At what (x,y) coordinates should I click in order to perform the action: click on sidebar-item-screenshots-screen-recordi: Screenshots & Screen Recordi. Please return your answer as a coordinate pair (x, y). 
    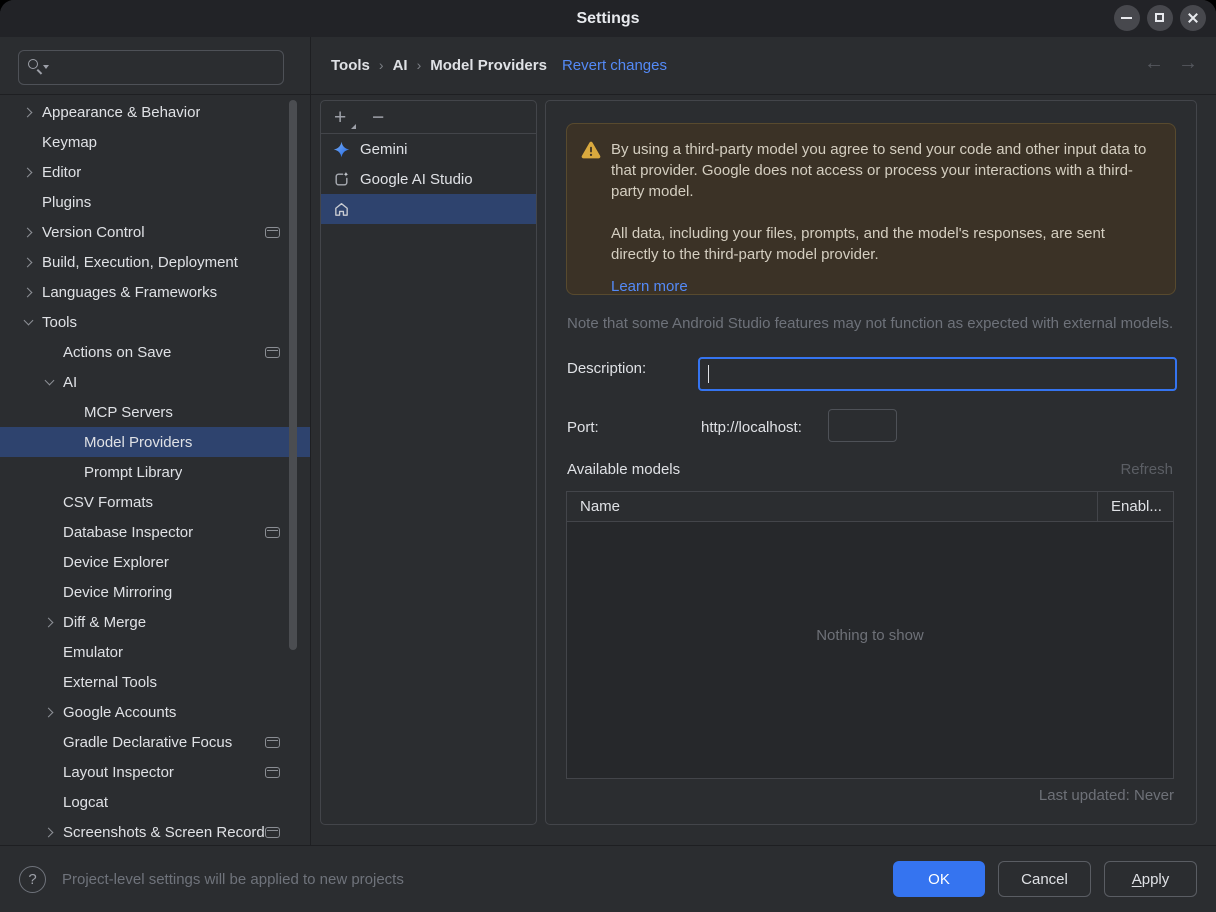
    Looking at the image, I should click on (155, 831).